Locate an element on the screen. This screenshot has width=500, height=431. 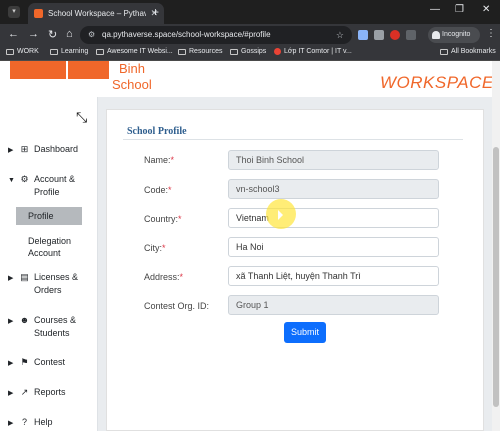
app-header: Binh School WORKSPACE is located at coordinates (246, 79).